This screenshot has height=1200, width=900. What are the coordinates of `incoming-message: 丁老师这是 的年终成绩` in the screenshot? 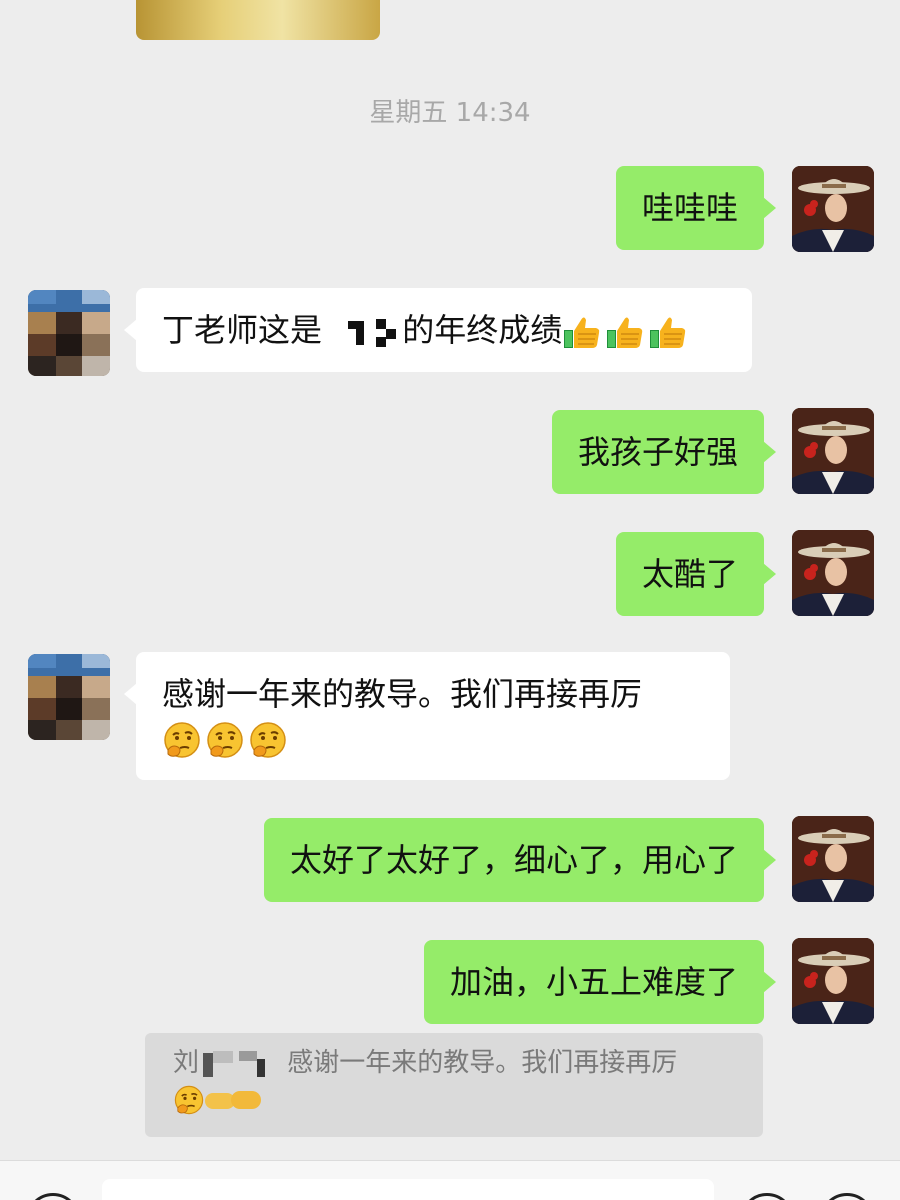 It's located at (438, 330).